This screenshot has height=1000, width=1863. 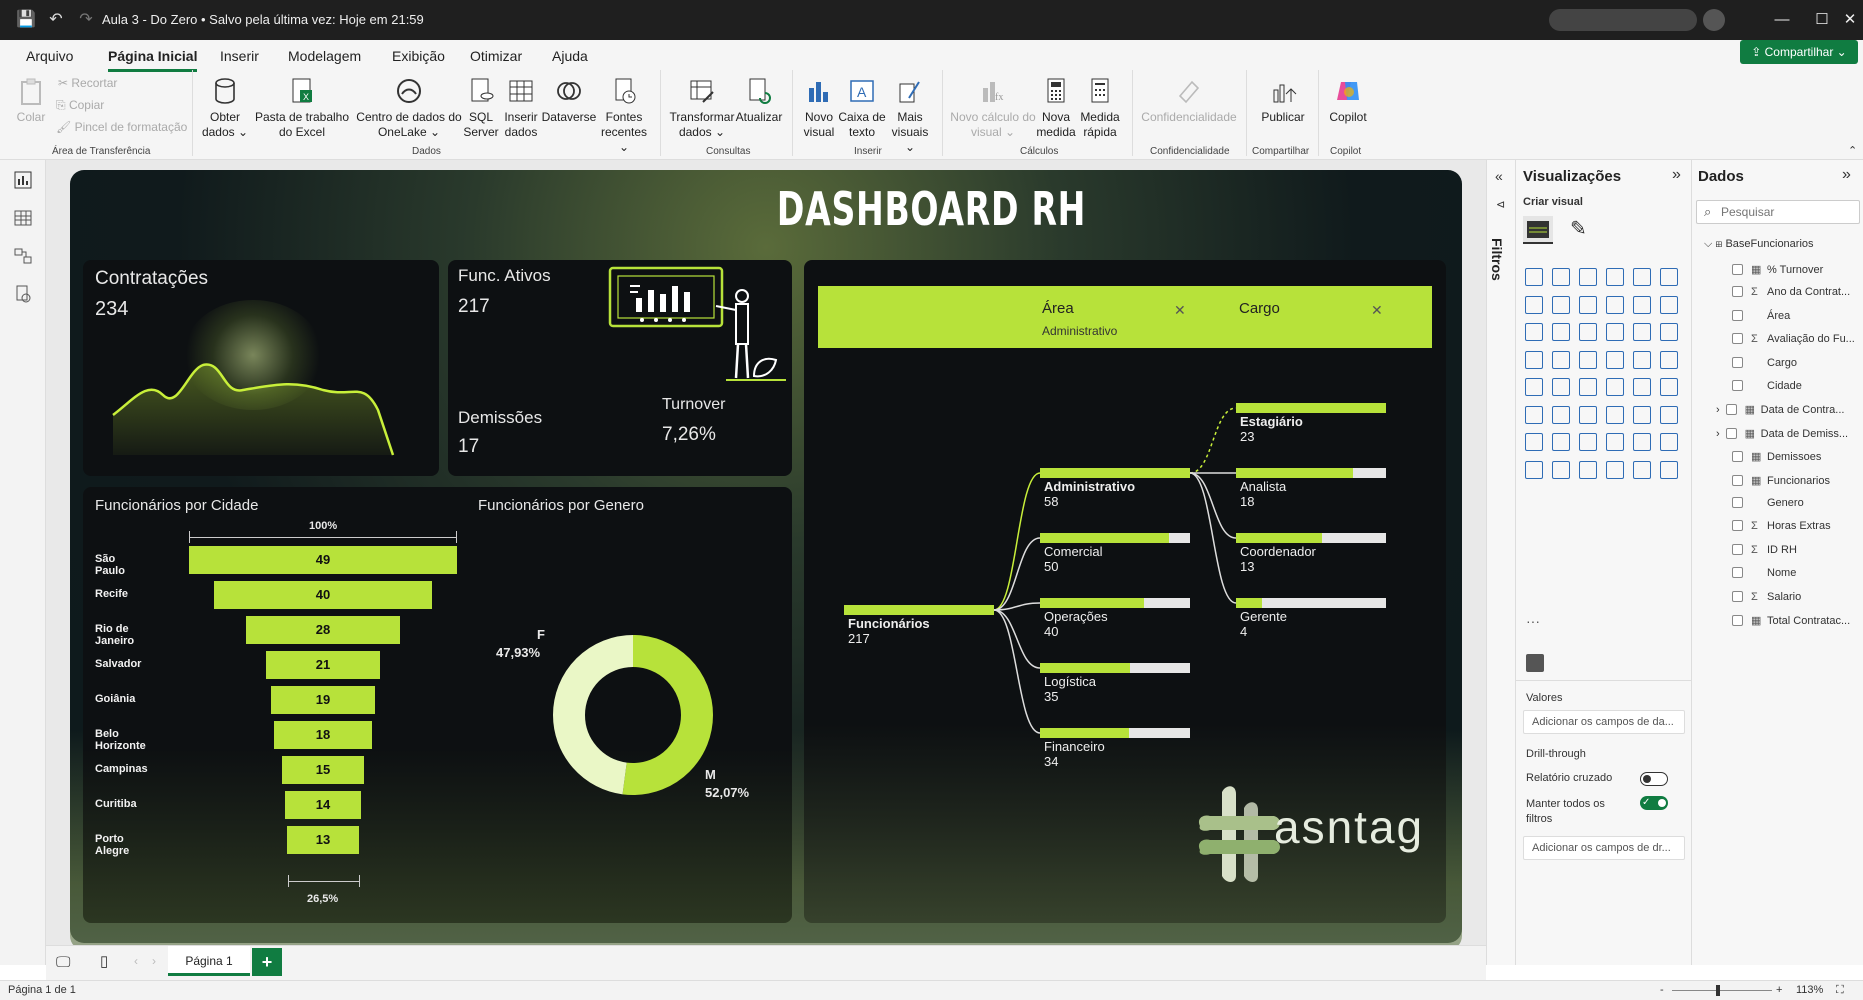 I want to click on zoom-in-icon: +, so click(x=1779, y=990).